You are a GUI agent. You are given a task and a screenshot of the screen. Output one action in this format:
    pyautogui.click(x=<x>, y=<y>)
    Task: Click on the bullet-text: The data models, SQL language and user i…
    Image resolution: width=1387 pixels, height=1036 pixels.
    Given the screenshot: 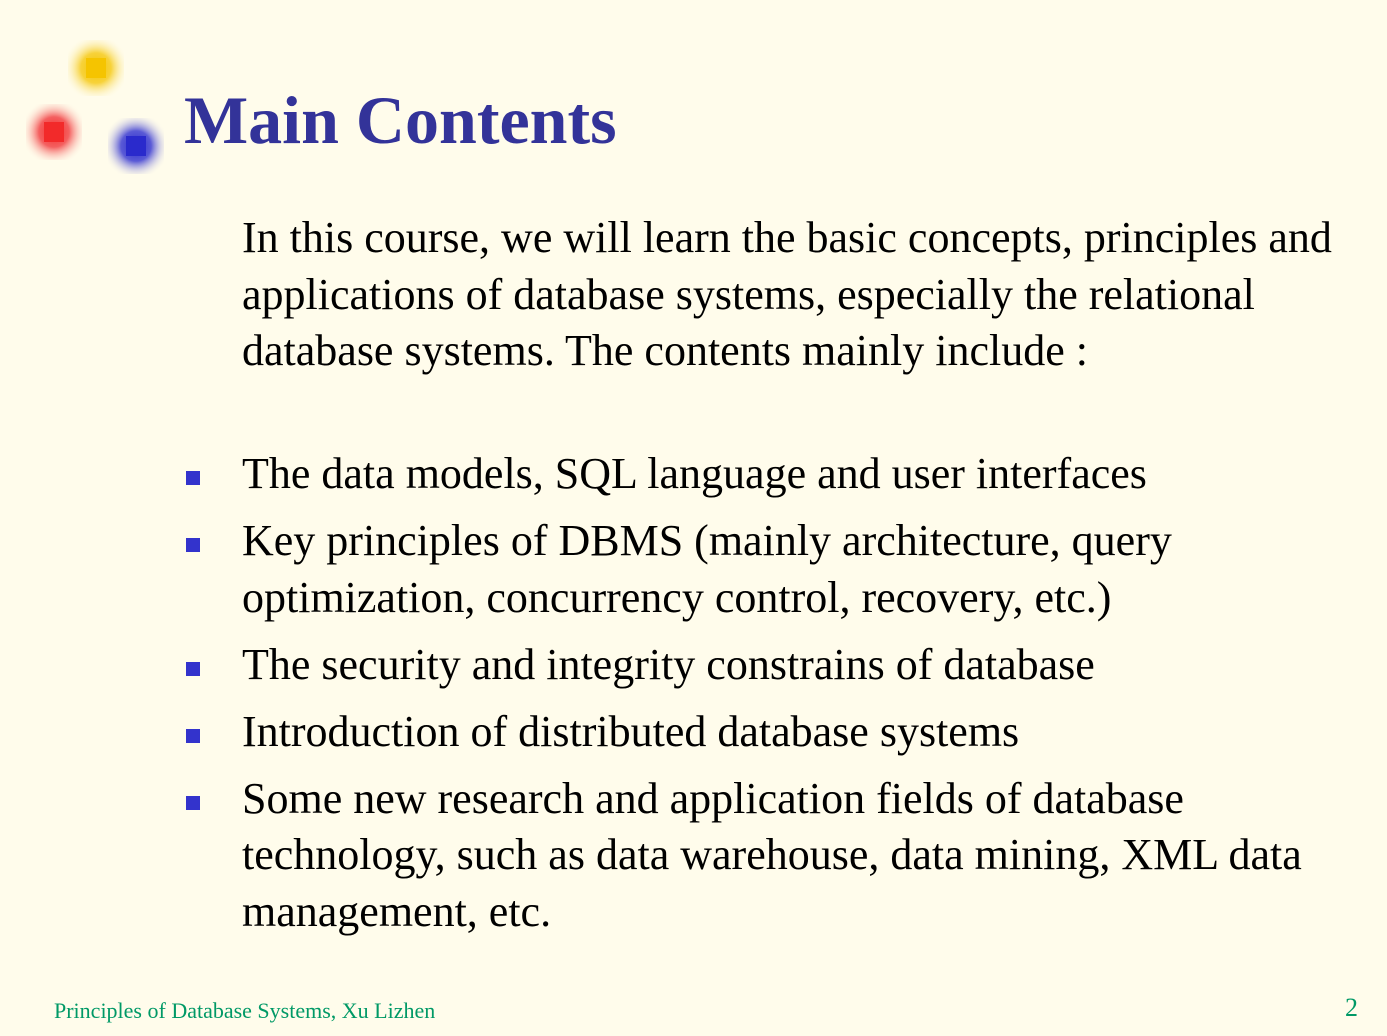 What is the action you would take?
    pyautogui.click(x=694, y=473)
    